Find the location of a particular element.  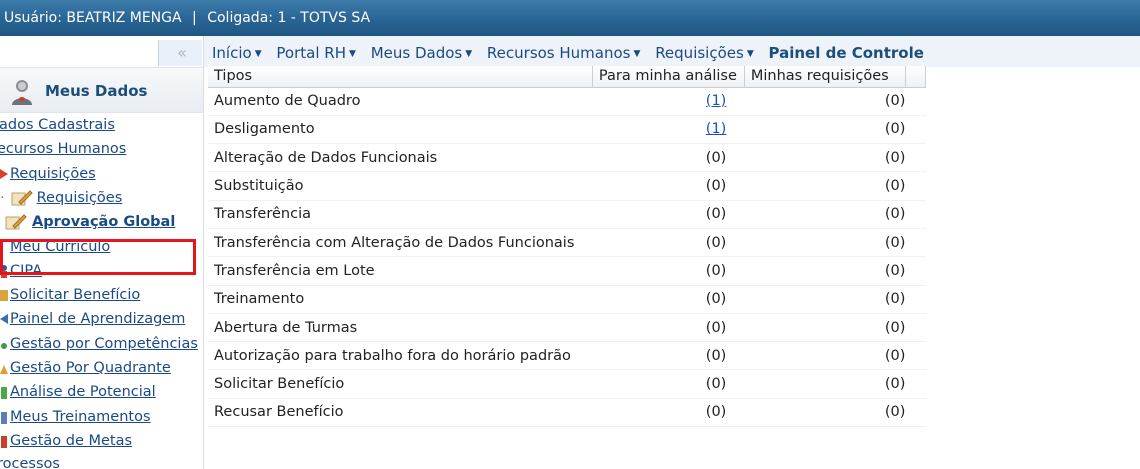

goals-icon is located at coordinates (4, 442).